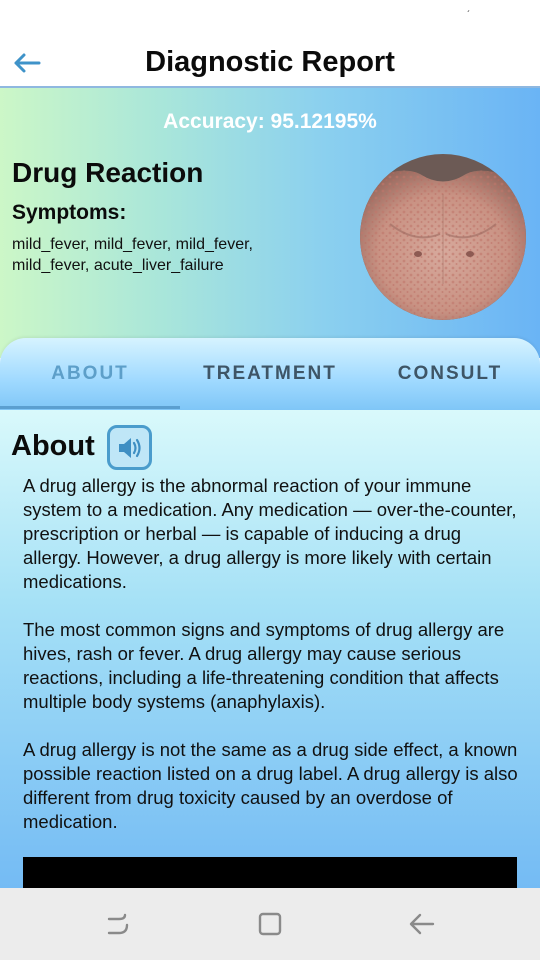 This screenshot has width=540, height=960. I want to click on system-nav-bar, so click(270, 924).